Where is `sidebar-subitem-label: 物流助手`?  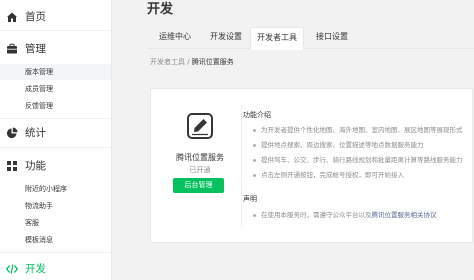
sidebar-subitem-label: 物流助手 is located at coordinates (39, 206).